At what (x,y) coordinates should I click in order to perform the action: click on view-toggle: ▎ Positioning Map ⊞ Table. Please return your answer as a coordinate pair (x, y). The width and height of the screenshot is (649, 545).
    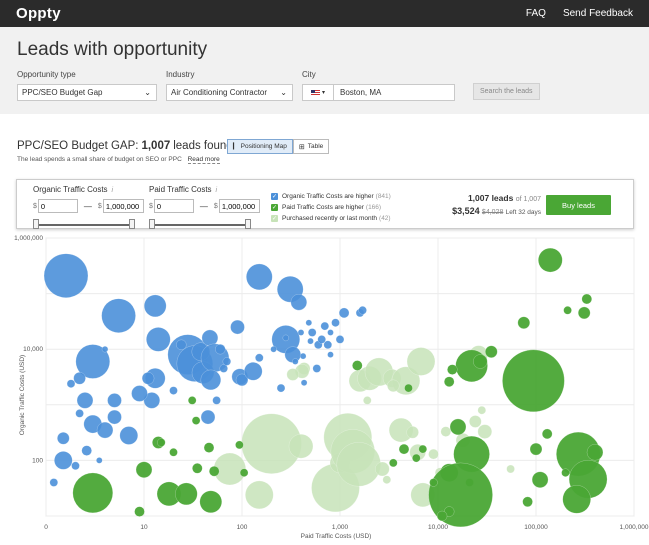
    Looking at the image, I should click on (278, 146).